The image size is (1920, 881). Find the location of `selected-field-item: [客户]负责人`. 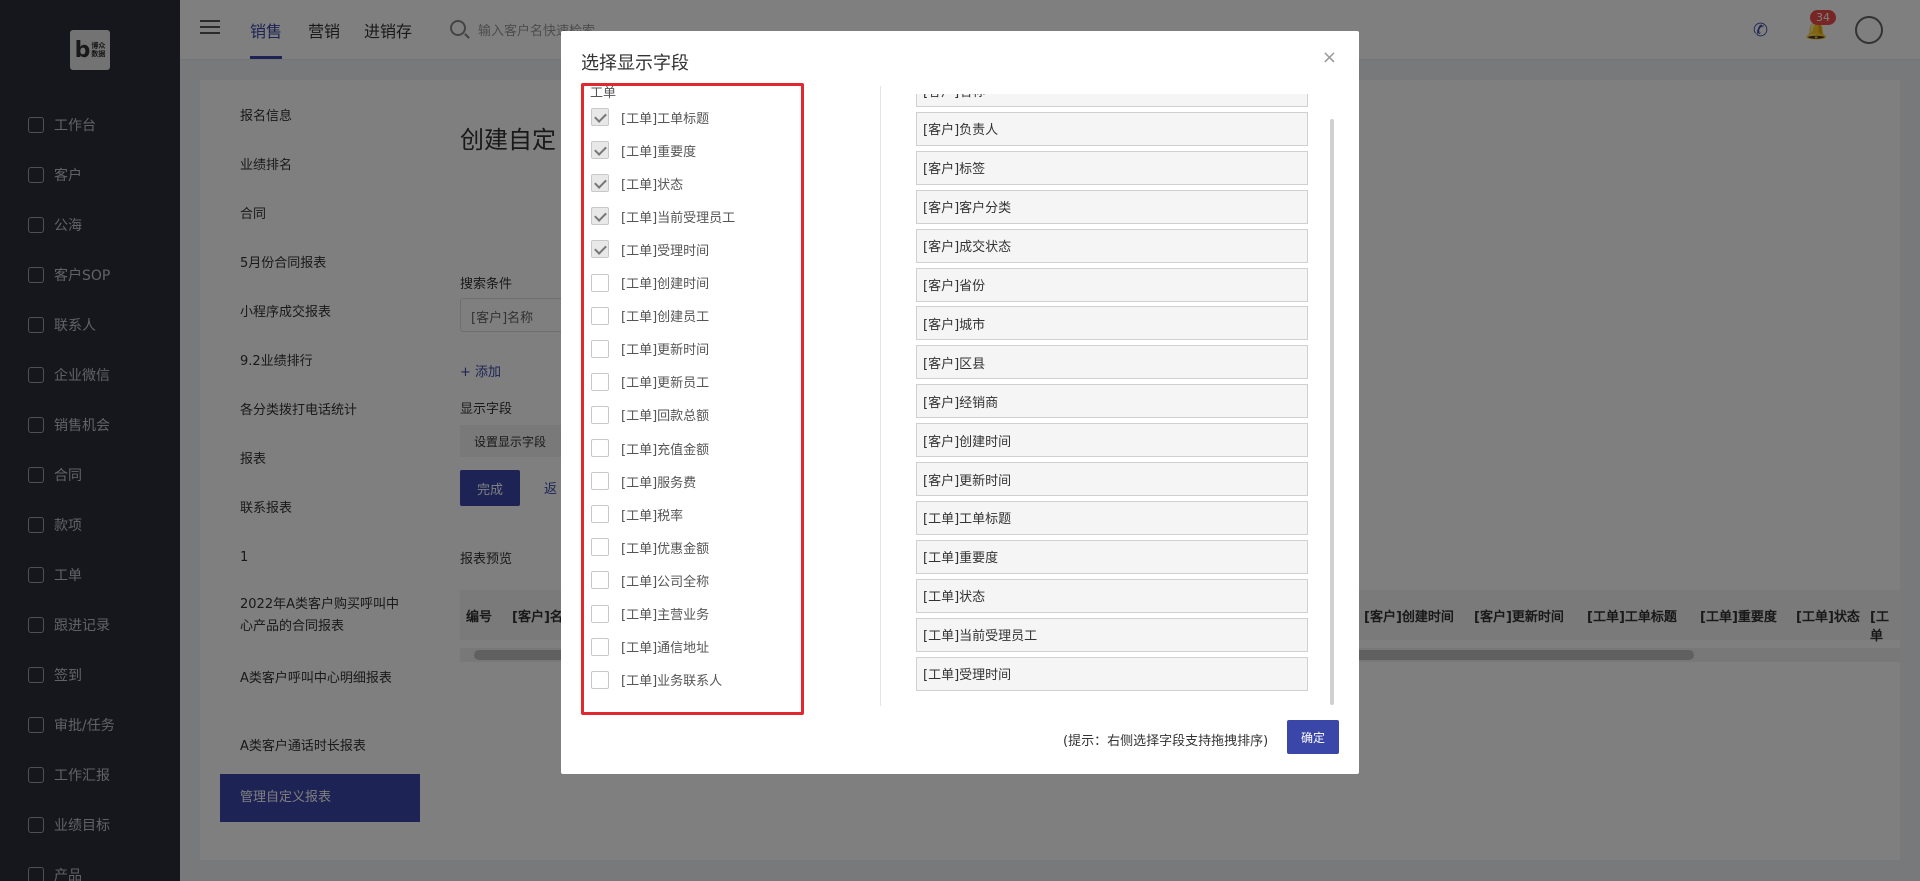

selected-field-item: [客户]负责人 is located at coordinates (1112, 128).